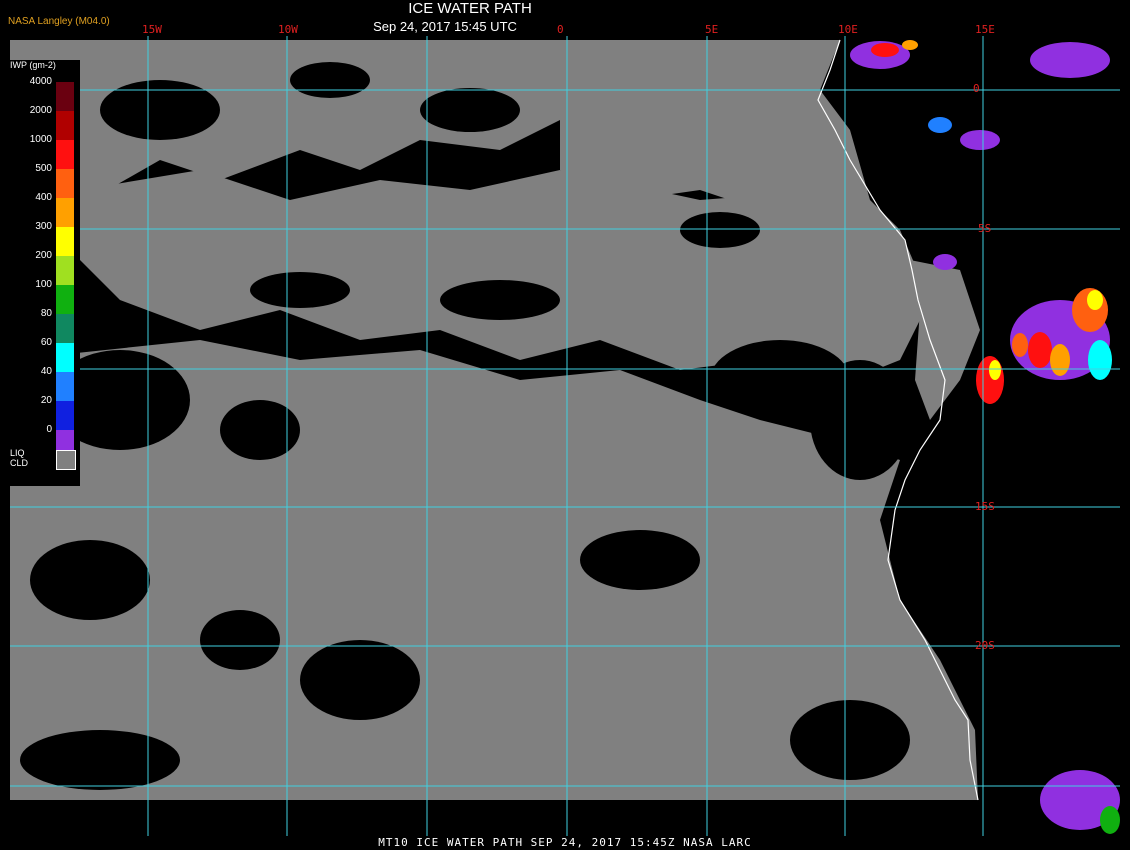 The height and width of the screenshot is (850, 1130). Describe the element at coordinates (288, 29) in the screenshot. I see `lon-label-10w: 10W` at that location.